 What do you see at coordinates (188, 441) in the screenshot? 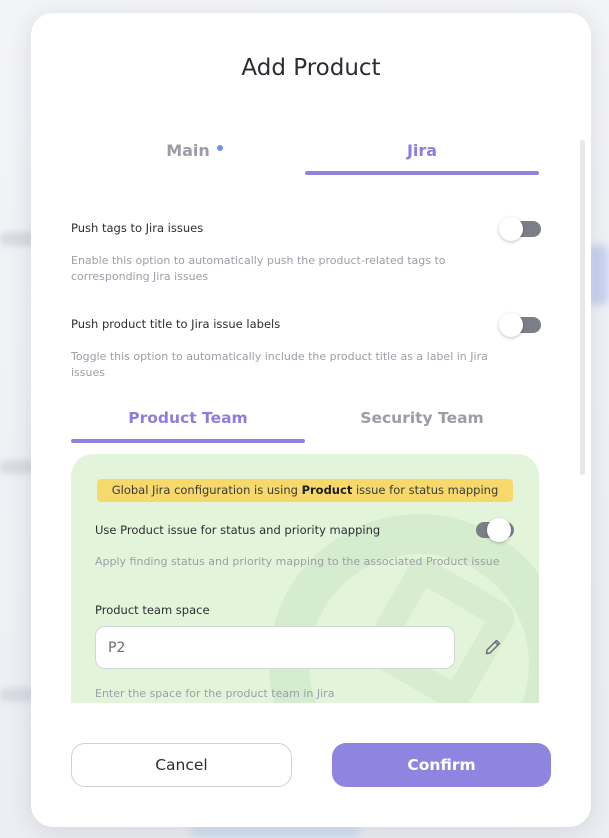
I see `active-subtab-underline` at bounding box center [188, 441].